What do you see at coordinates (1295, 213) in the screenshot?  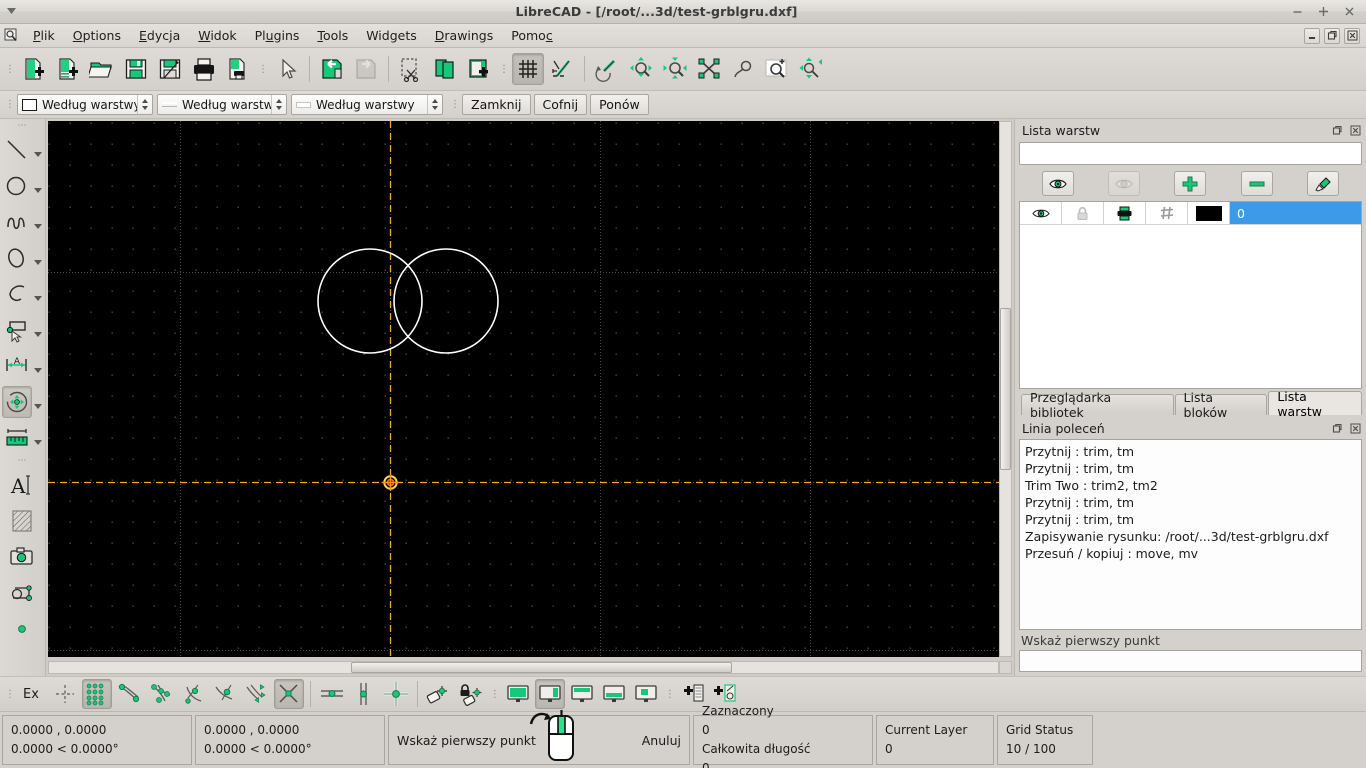 I see `layer-name-cell: 0` at bounding box center [1295, 213].